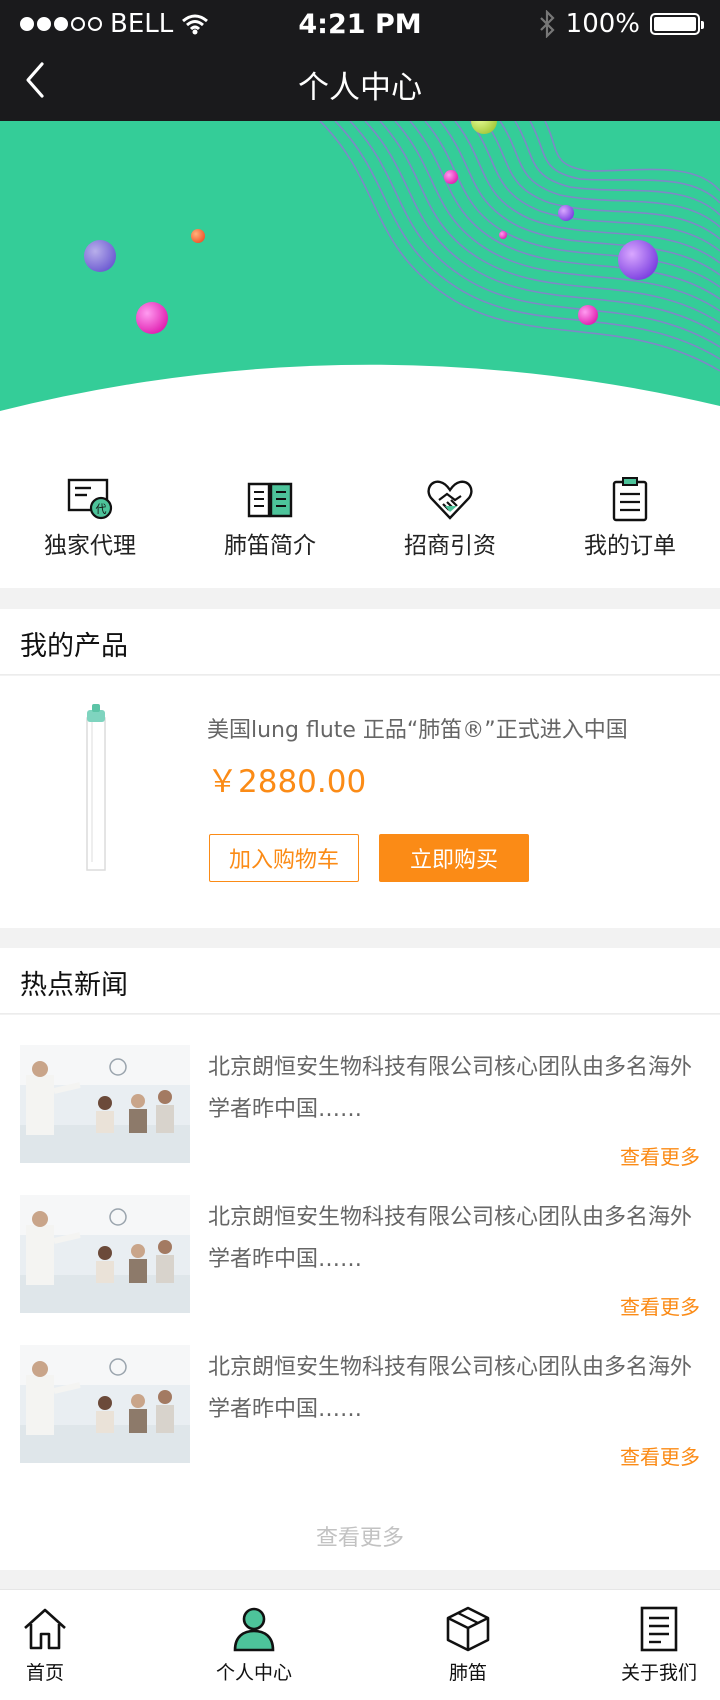 Image resolution: width=720 pixels, height=1700 pixels. I want to click on open-book-icon, so click(270, 500).